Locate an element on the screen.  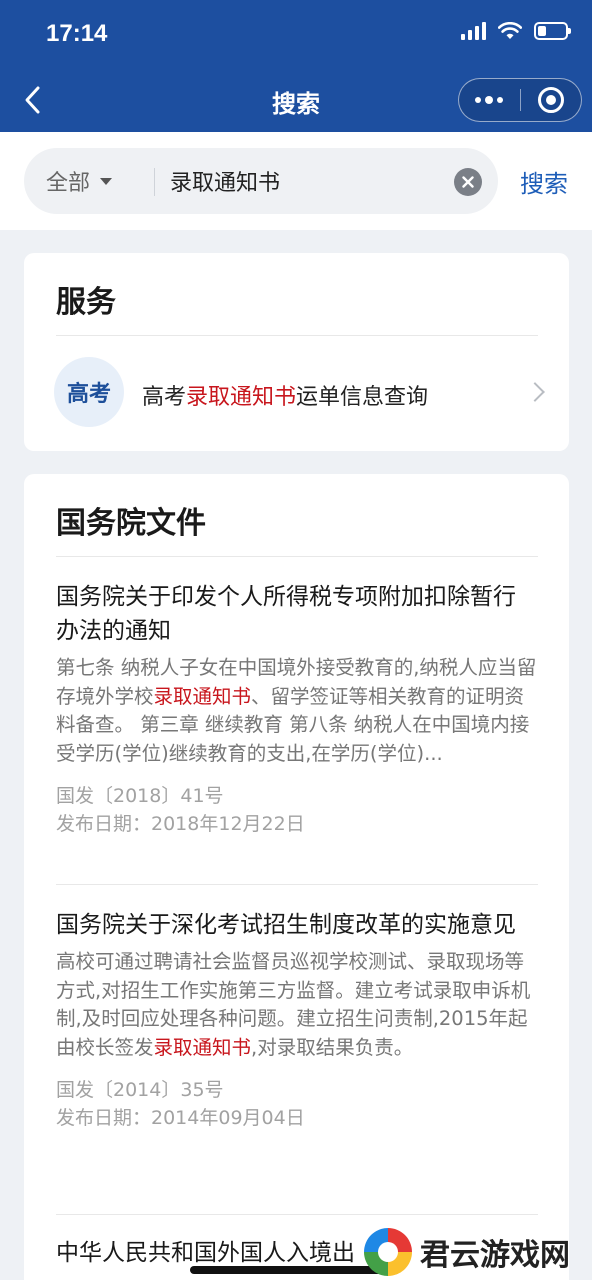
clear-search-button is located at coordinates (468, 182).